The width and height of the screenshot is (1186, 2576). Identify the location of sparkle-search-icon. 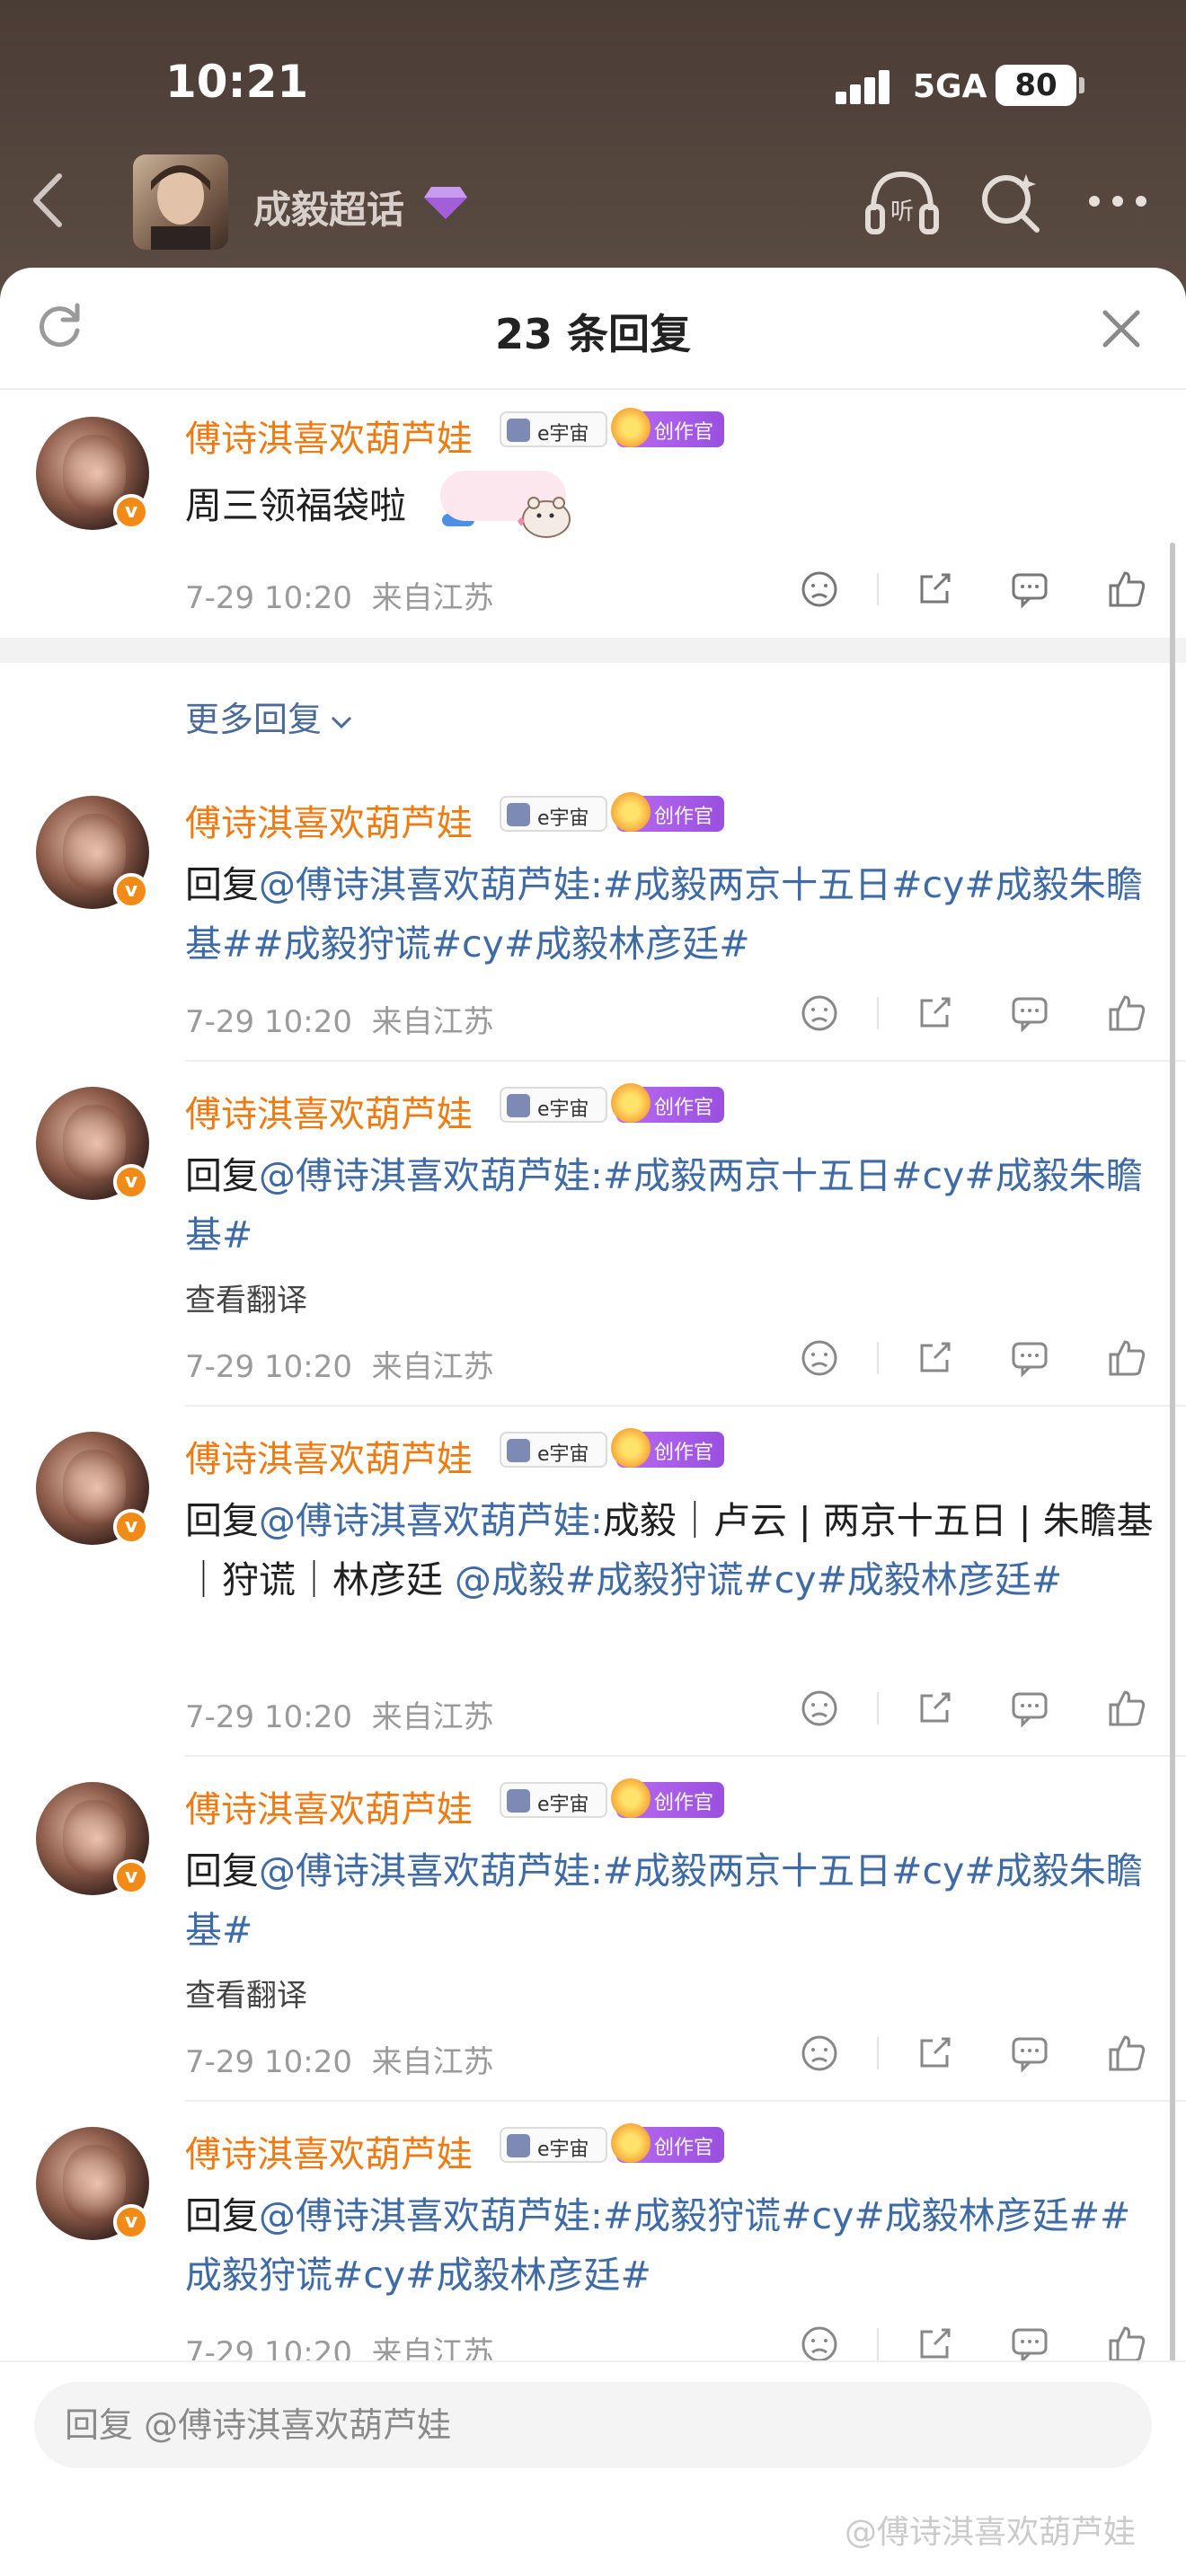
(1010, 202).